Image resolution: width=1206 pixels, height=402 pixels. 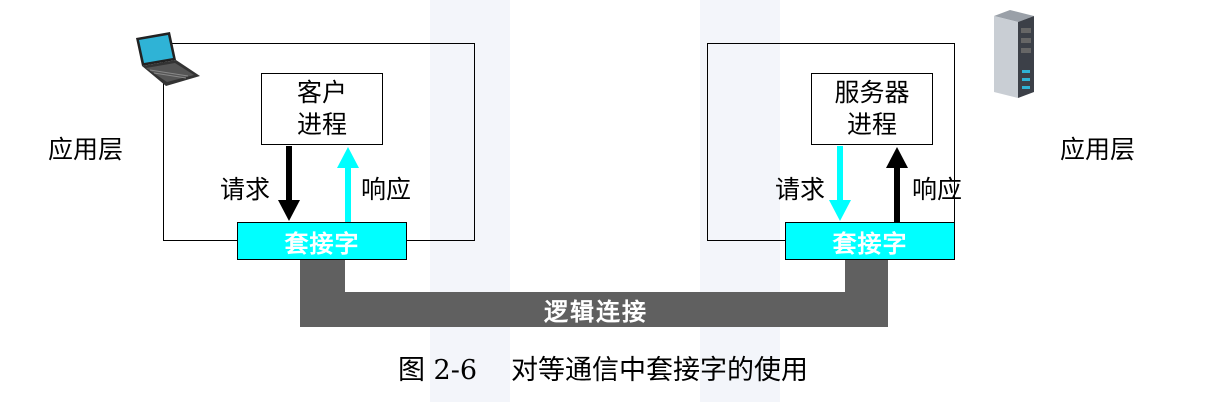 I want to click on figure-number: 图 2-6, so click(x=437, y=370).